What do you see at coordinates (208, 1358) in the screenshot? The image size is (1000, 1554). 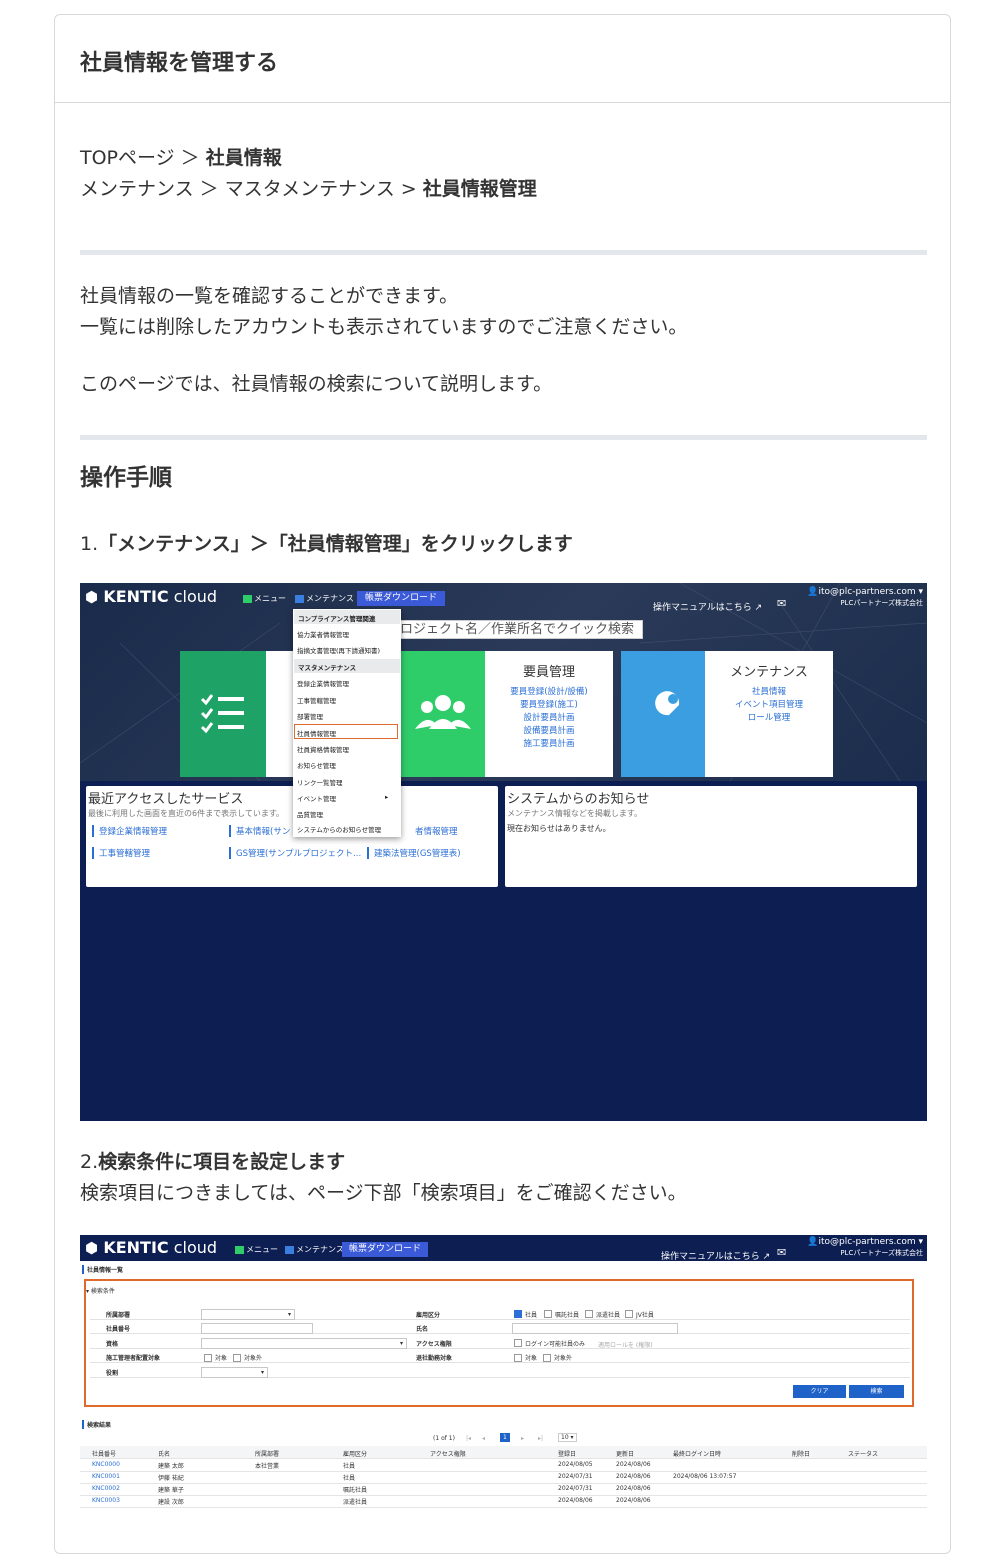 I see `assign-target-checkbox` at bounding box center [208, 1358].